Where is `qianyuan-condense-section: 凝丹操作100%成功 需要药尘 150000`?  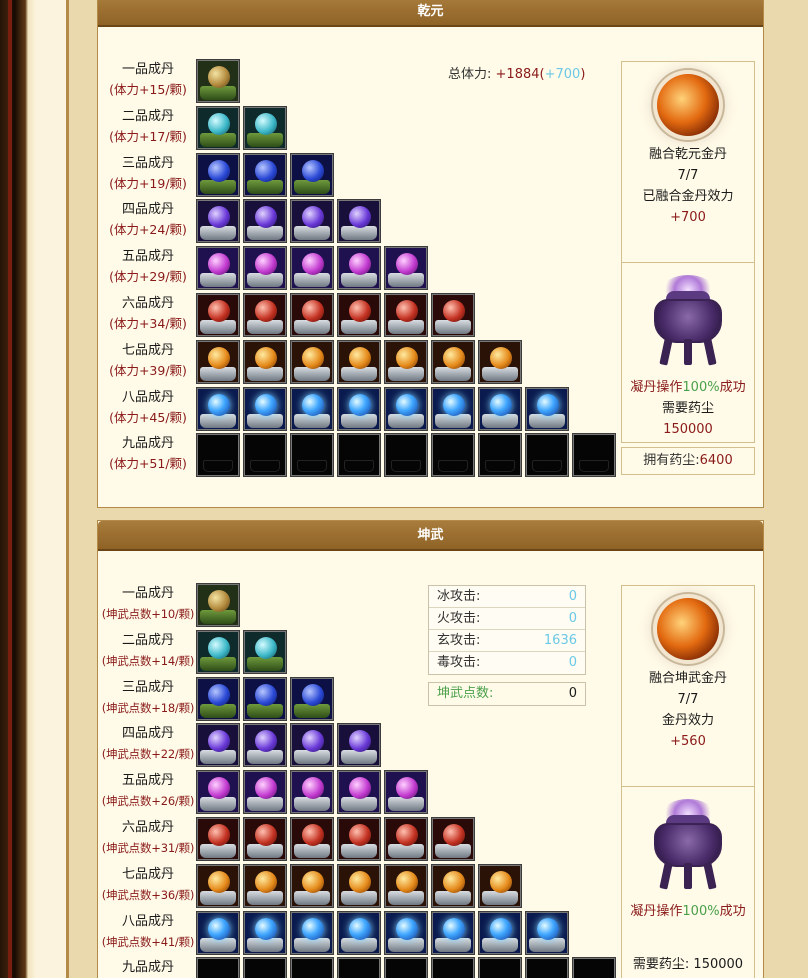
qianyuan-condense-section: 凝丹操作100%成功 需要药尘 150000 is located at coordinates (688, 370).